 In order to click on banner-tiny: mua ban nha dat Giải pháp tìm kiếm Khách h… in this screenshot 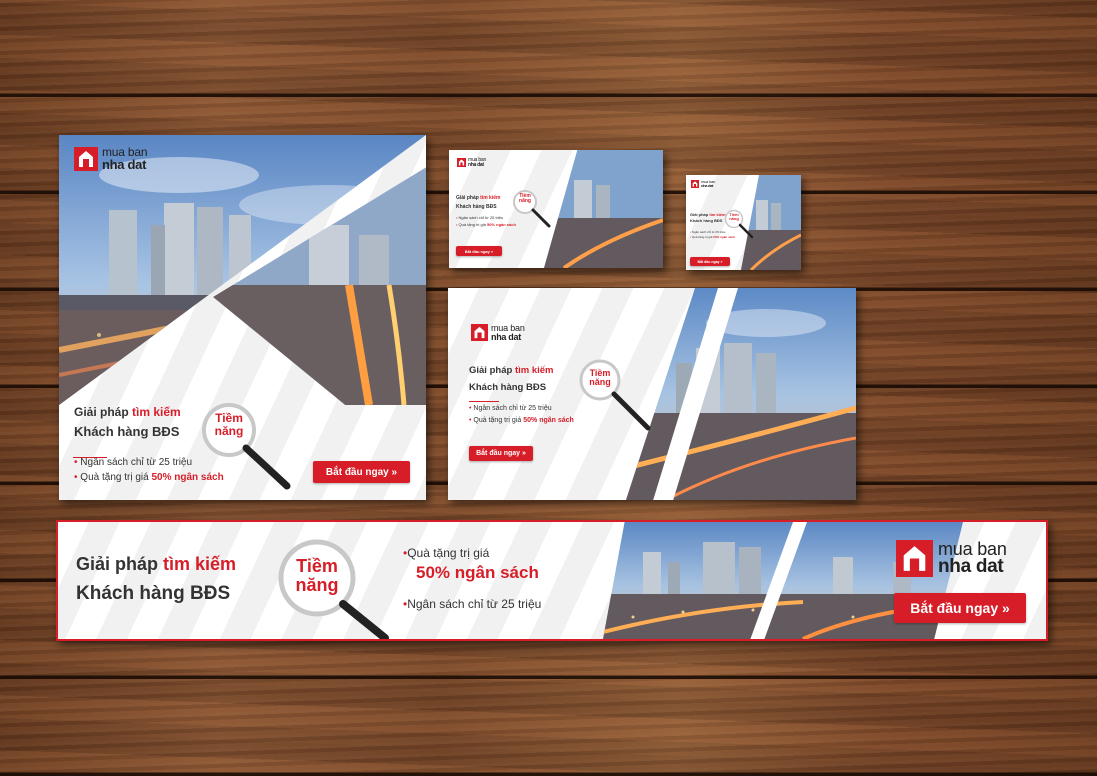, I will do `click(743, 222)`.